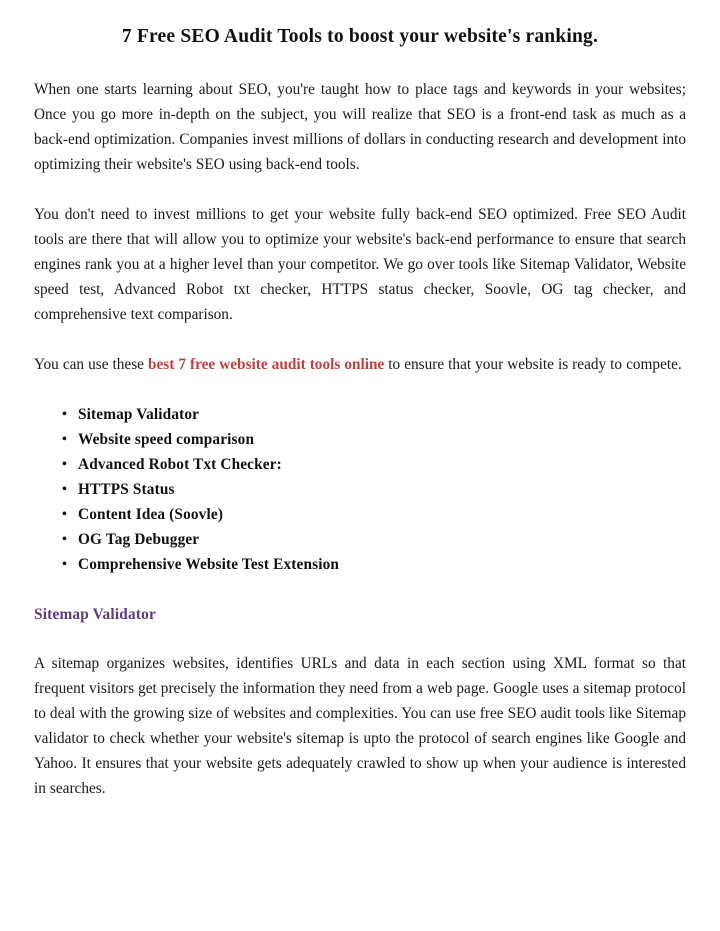 This screenshot has width=720, height=931. I want to click on section-heading-sitemap-validator: Sitemap Validator, so click(95, 614).